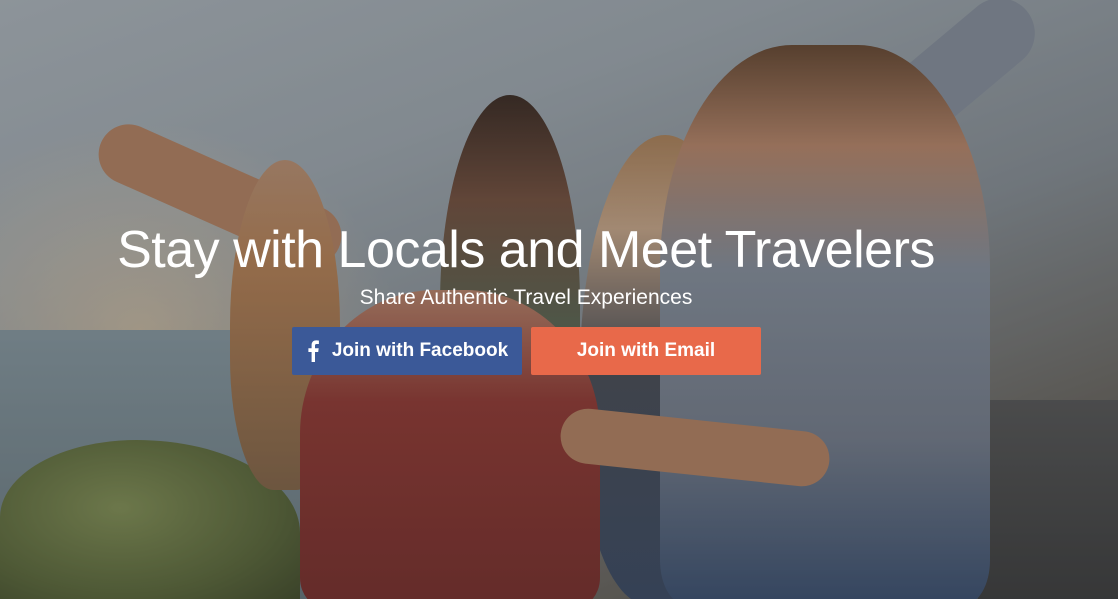 The width and height of the screenshot is (1118, 599). I want to click on hero-subheadline: Share Authentic Travel Experiences, so click(526, 297).